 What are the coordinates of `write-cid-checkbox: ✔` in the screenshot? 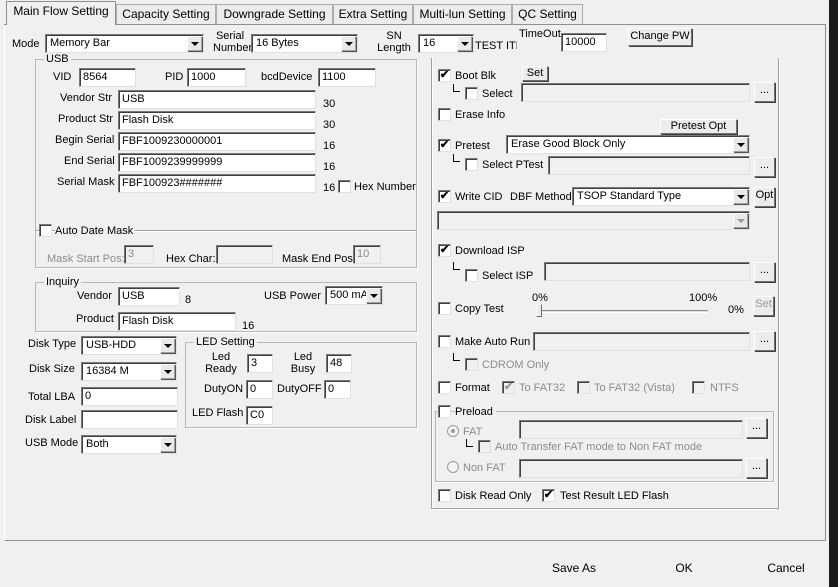 It's located at (444, 196).